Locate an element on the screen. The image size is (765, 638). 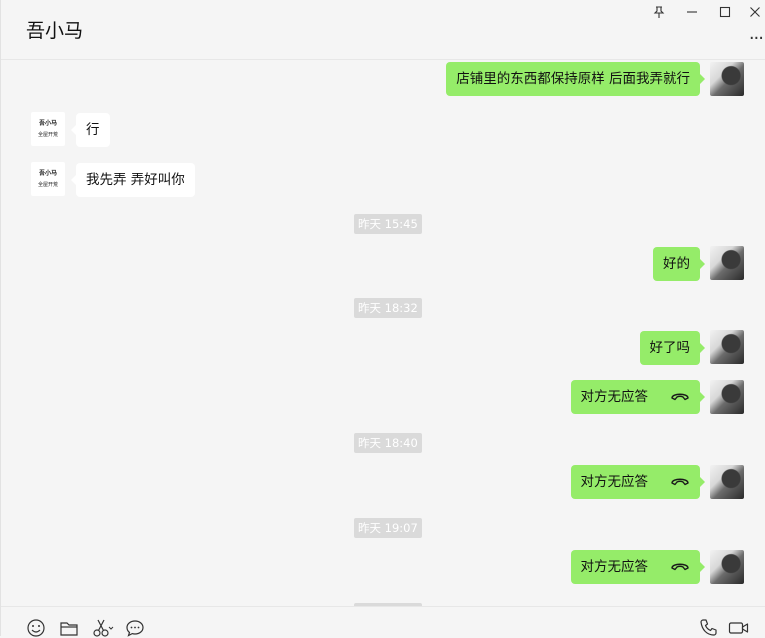
time-divider: 昨天 18:32 is located at coordinates (388, 308).